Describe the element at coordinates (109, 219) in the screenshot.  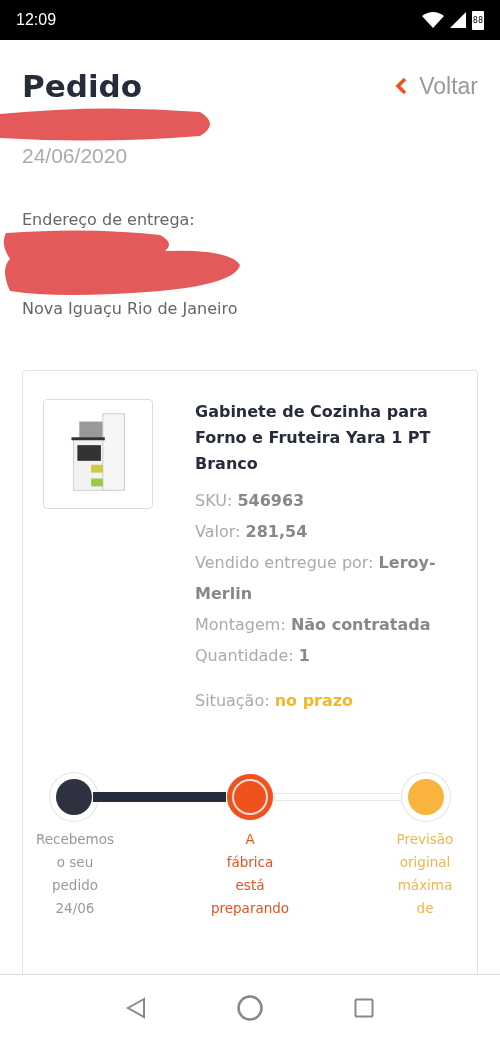
I see `address-label: Endereço de entrega:` at that location.